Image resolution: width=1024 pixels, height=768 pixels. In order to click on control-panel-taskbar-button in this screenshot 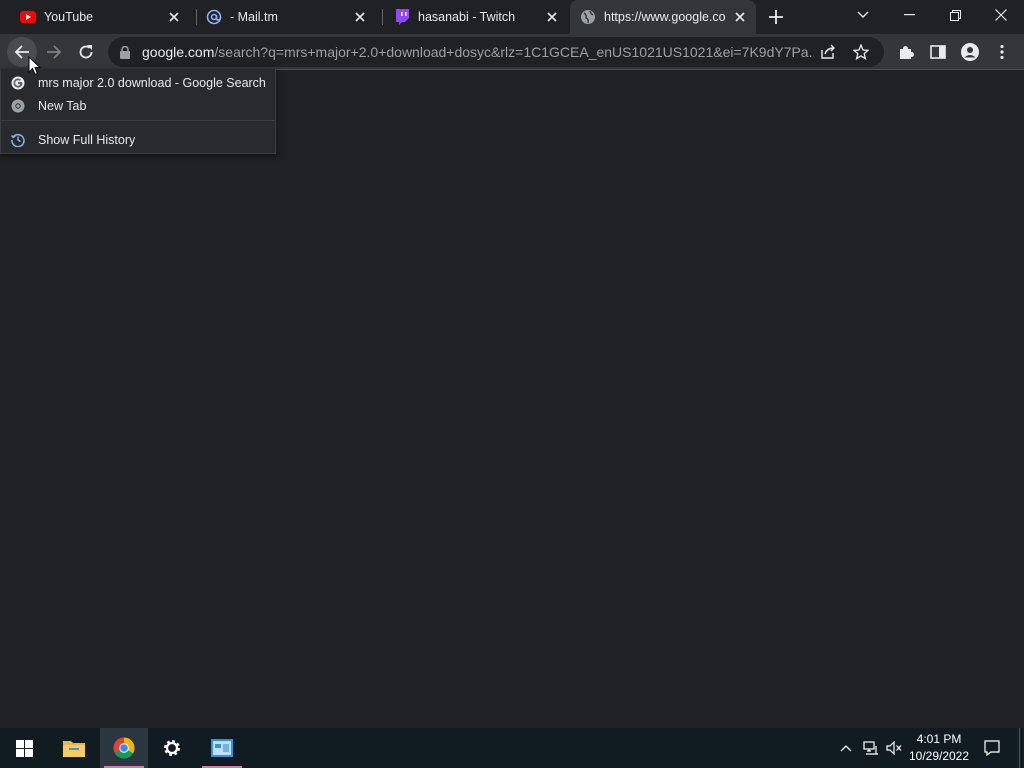, I will do `click(222, 748)`.